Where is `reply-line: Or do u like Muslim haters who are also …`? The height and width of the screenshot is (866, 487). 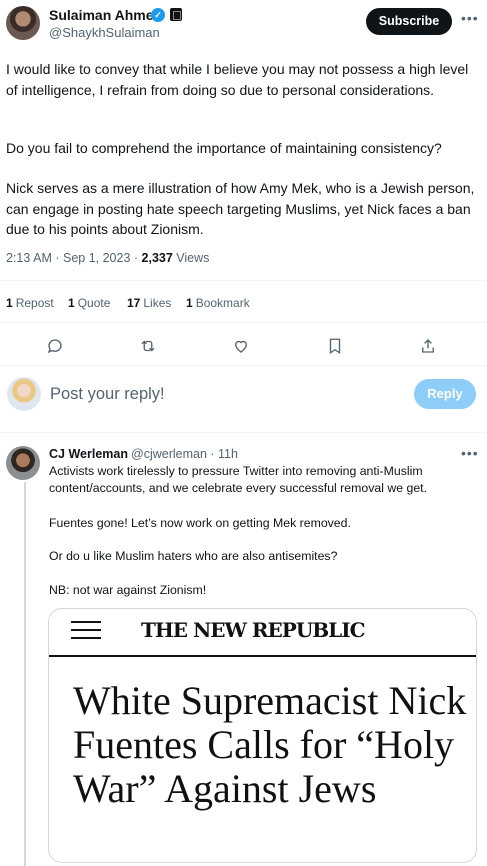 reply-line: Or do u like Muslim haters who are also … is located at coordinates (193, 556).